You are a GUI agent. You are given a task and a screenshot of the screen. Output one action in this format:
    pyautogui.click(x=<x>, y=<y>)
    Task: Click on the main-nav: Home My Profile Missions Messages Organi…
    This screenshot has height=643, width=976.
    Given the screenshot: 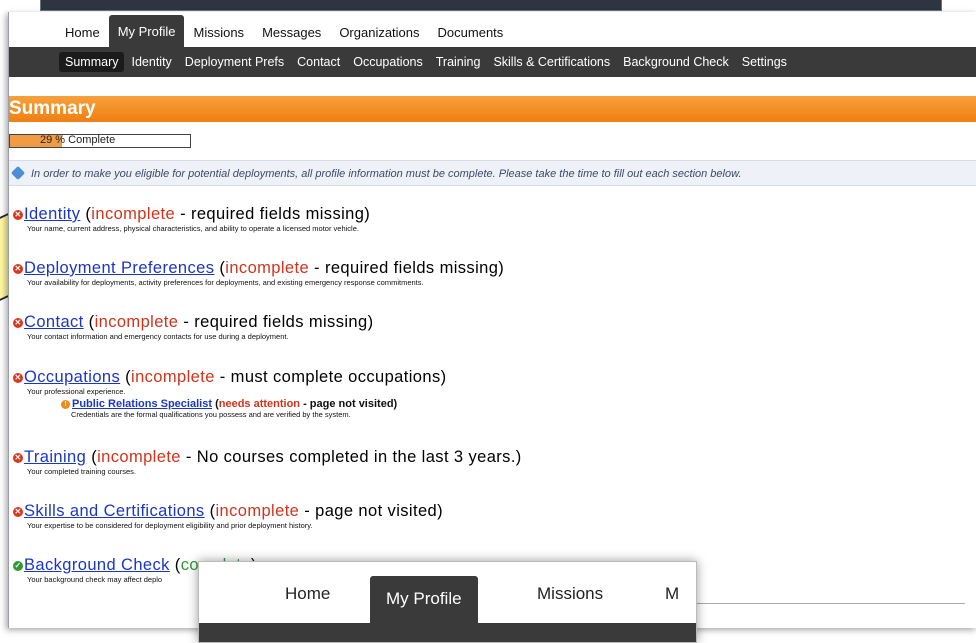 What is the action you would take?
    pyautogui.click(x=492, y=29)
    